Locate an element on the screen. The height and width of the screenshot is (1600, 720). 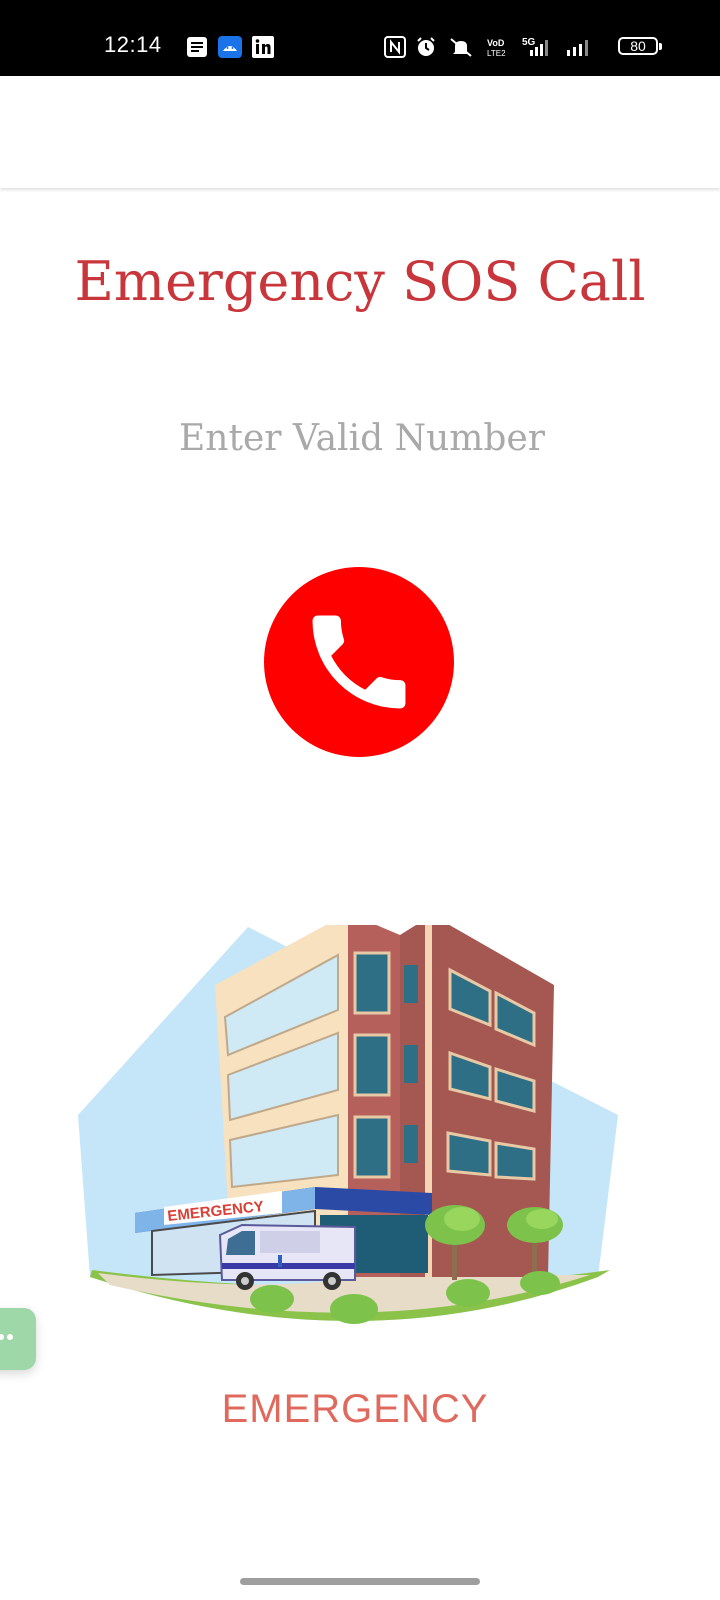
page-title: Emergency SOS Call is located at coordinates (360, 281).